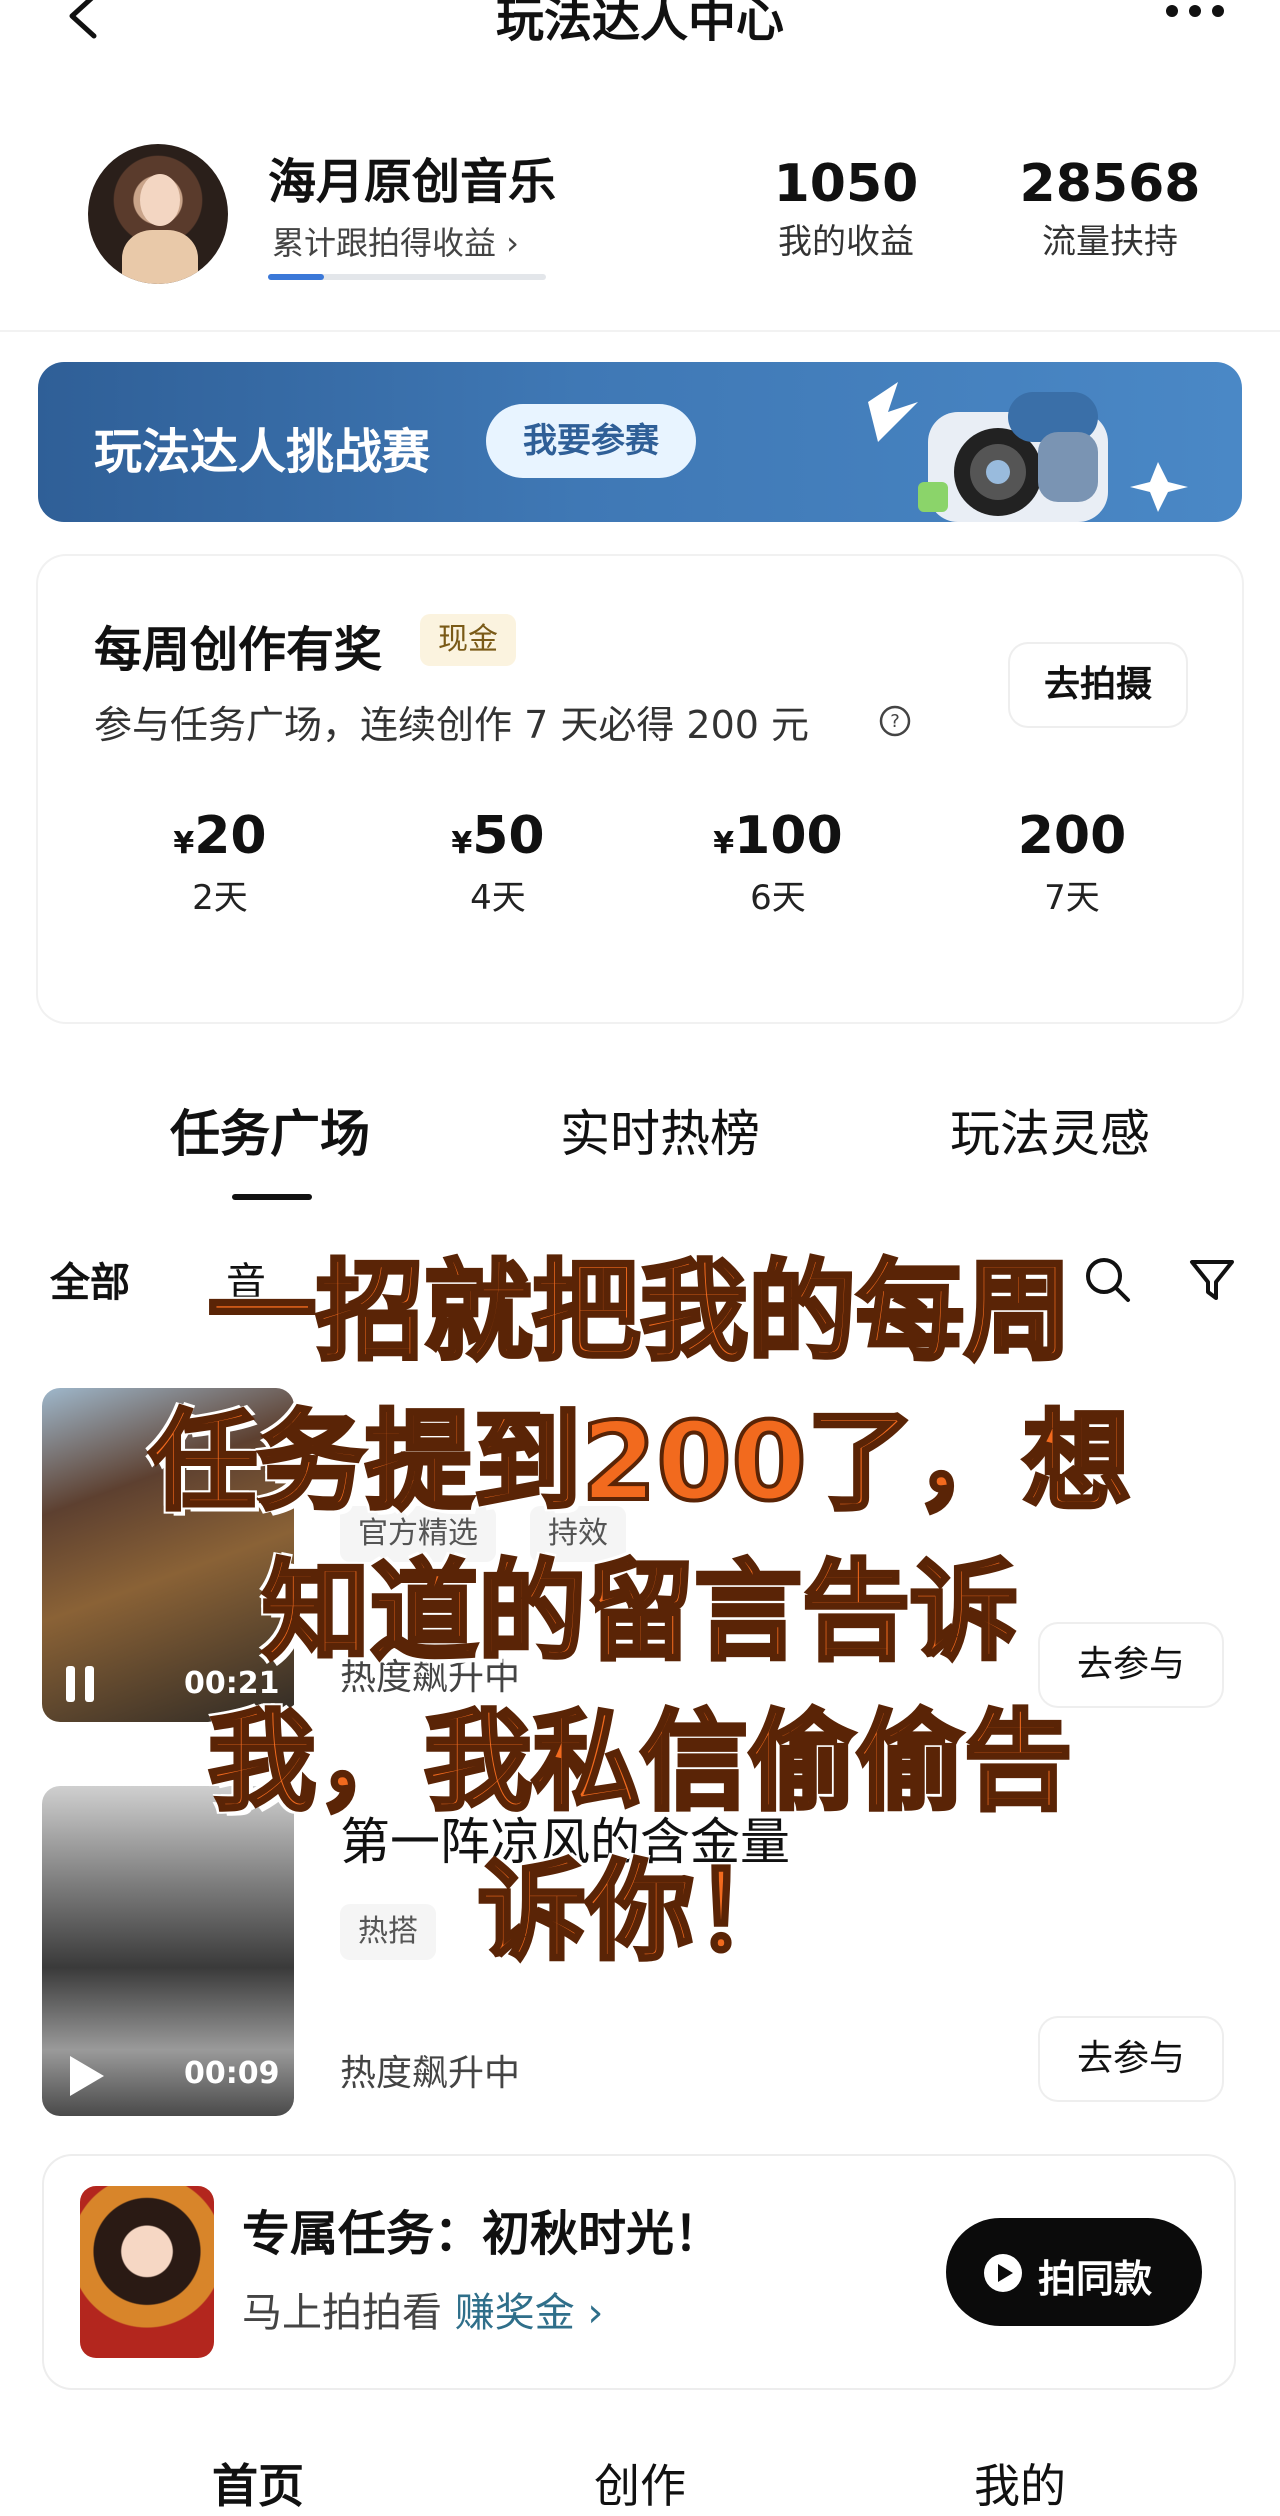 The width and height of the screenshot is (1280, 2516). What do you see at coordinates (220, 898) in the screenshot?
I see `reward-days: 2天` at bounding box center [220, 898].